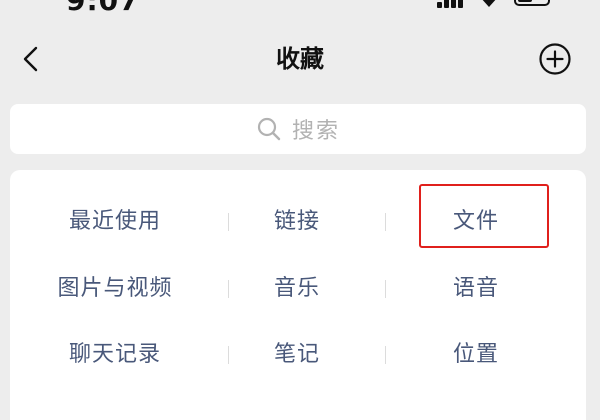  Describe the element at coordinates (115, 222) in the screenshot. I see `category-recent: 最近使用` at that location.